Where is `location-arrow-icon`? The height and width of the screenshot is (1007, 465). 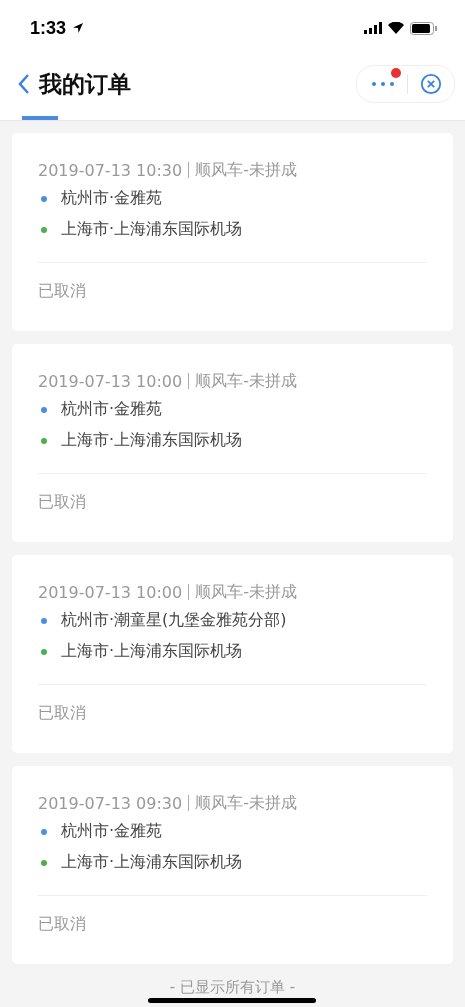
location-arrow-icon is located at coordinates (78, 28).